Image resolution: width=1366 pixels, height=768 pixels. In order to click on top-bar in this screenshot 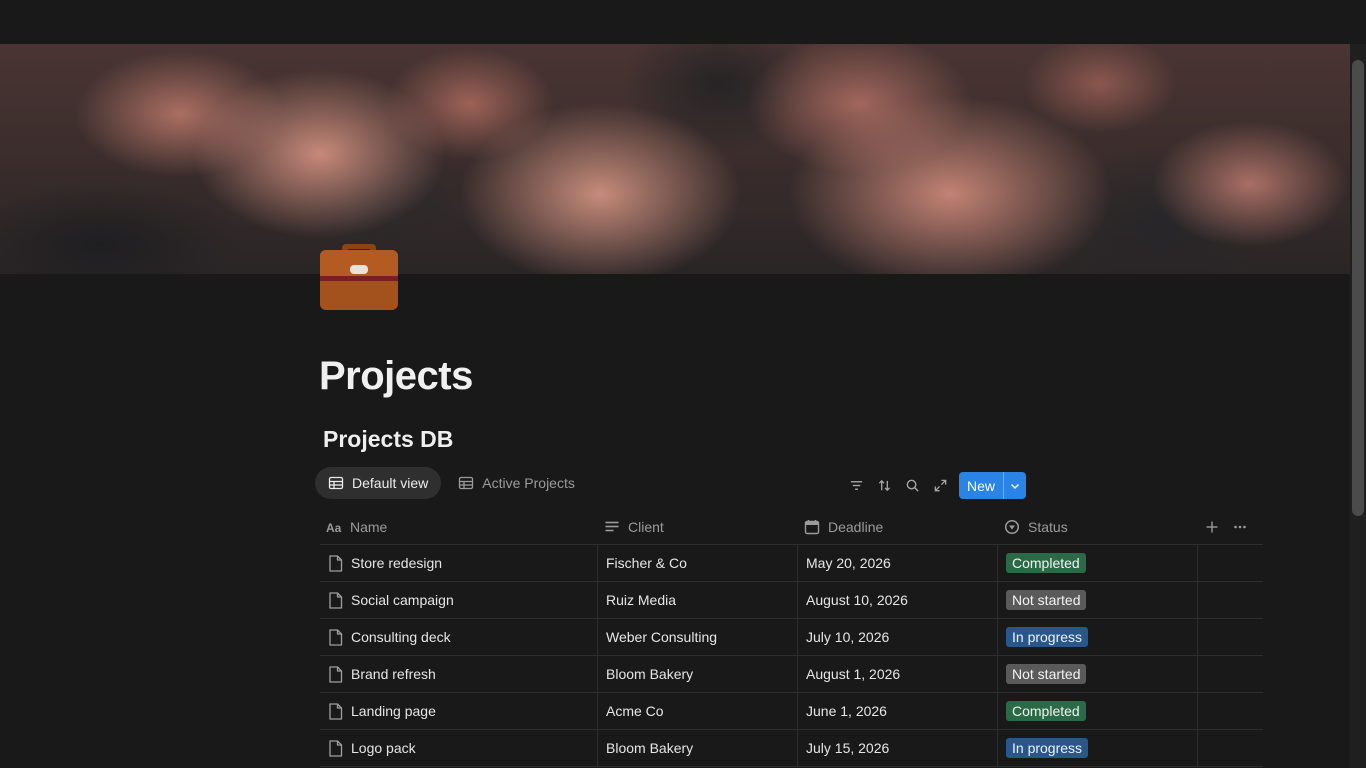, I will do `click(683, 22)`.